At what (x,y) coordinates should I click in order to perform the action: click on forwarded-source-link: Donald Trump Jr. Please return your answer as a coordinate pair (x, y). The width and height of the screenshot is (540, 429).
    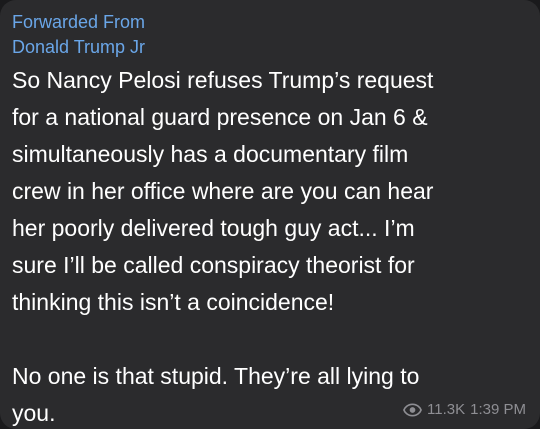
    Looking at the image, I should click on (78, 47).